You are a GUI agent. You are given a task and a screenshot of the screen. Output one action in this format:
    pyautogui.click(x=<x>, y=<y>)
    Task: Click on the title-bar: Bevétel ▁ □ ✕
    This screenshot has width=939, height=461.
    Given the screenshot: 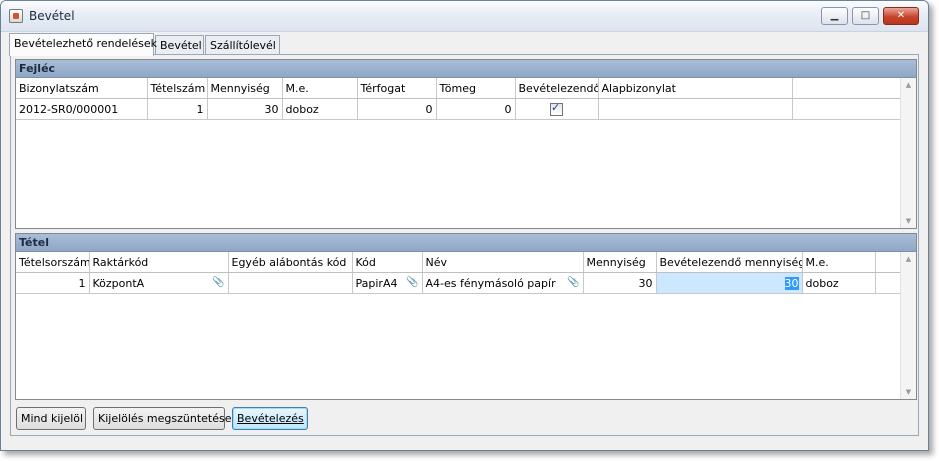 What is the action you would take?
    pyautogui.click(x=464, y=16)
    